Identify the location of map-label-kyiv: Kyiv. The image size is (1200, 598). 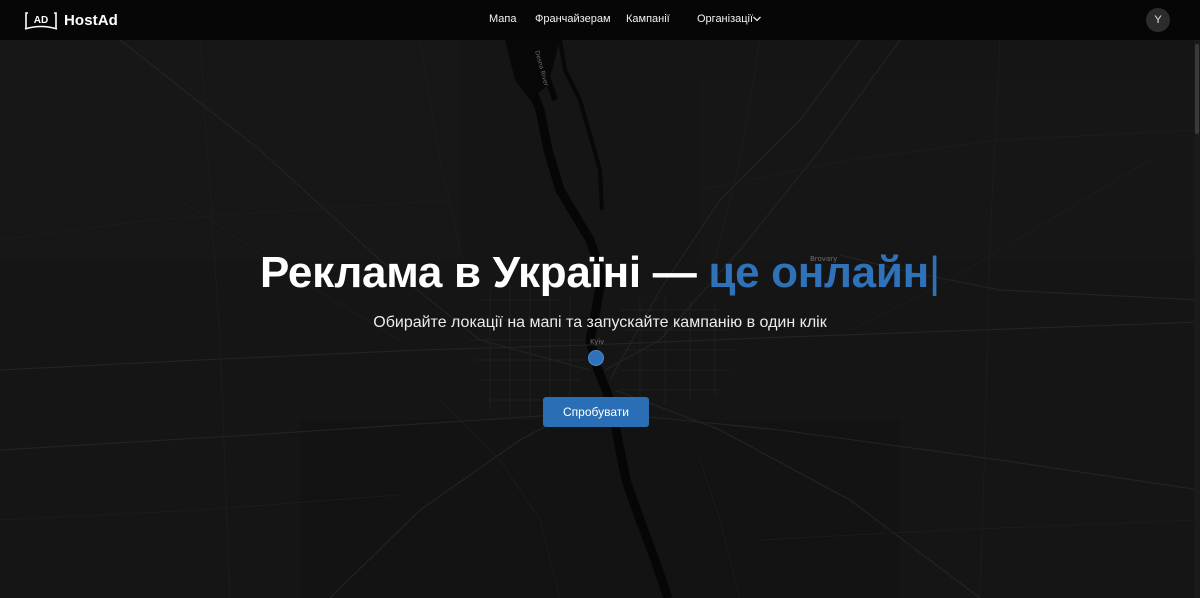
(597, 342).